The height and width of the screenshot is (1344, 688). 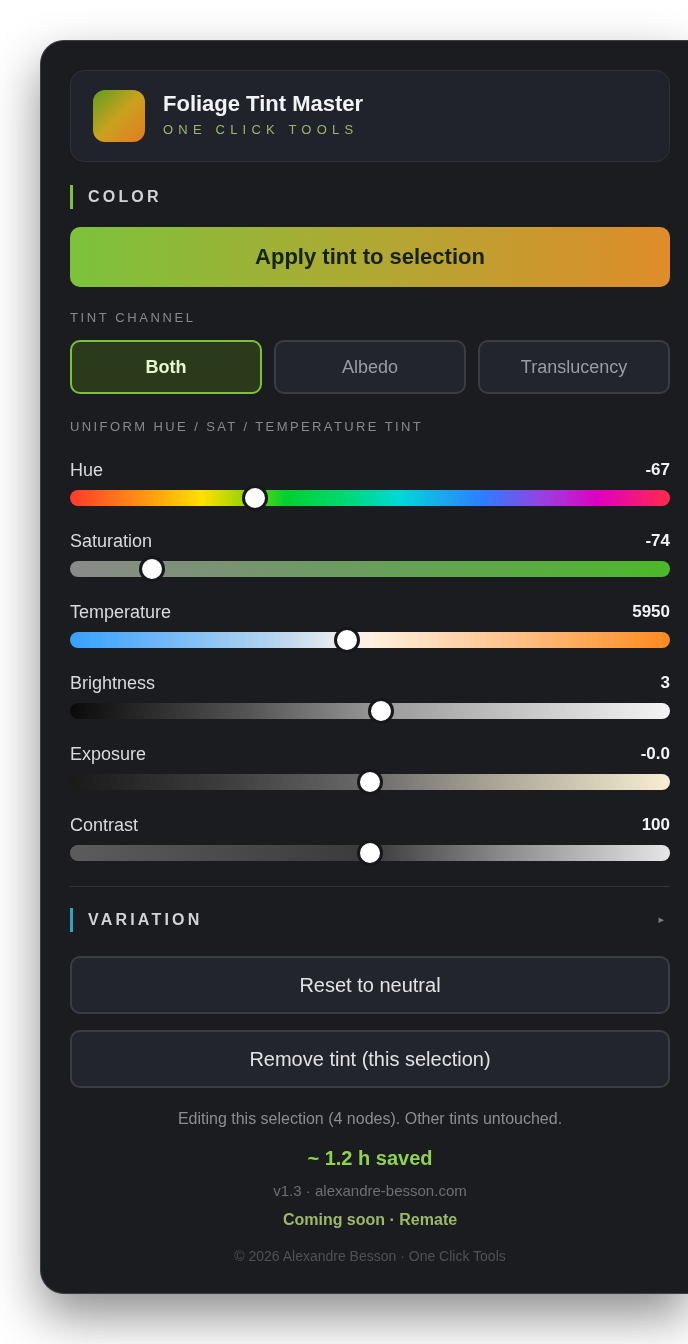 What do you see at coordinates (657, 541) in the screenshot?
I see `slider-value: -74` at bounding box center [657, 541].